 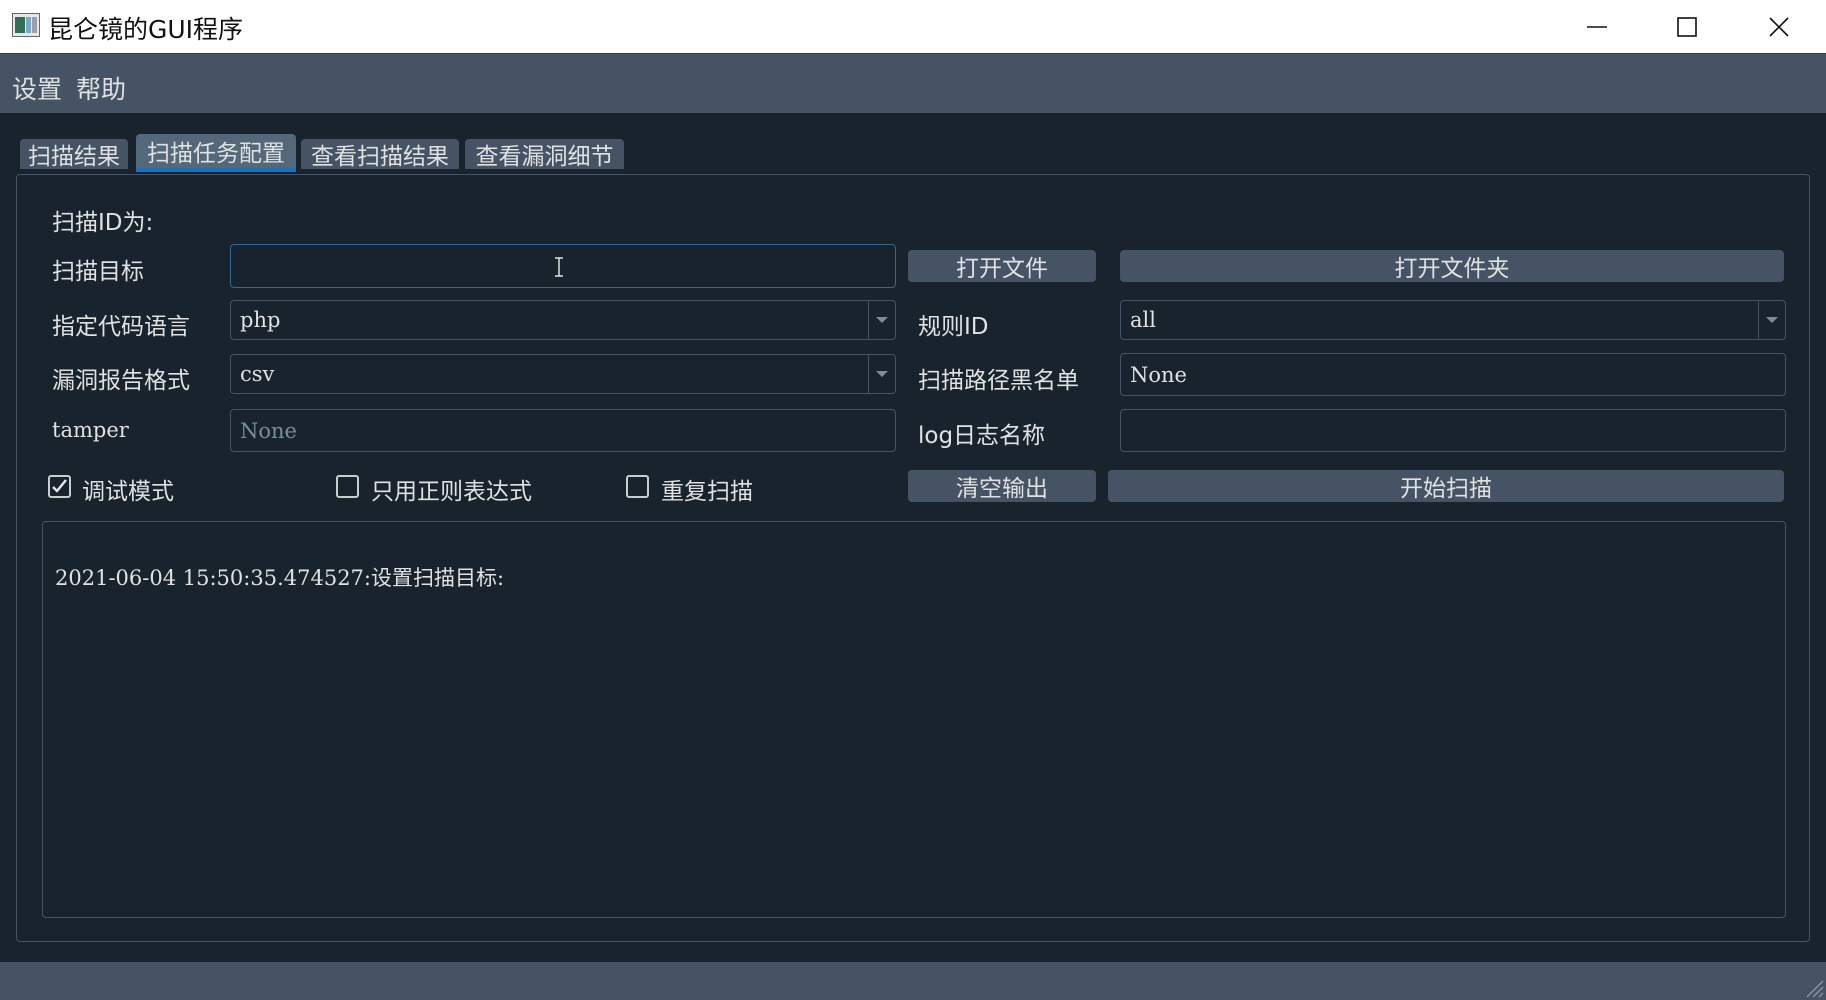 What do you see at coordinates (913, 981) in the screenshot?
I see `status-bar` at bounding box center [913, 981].